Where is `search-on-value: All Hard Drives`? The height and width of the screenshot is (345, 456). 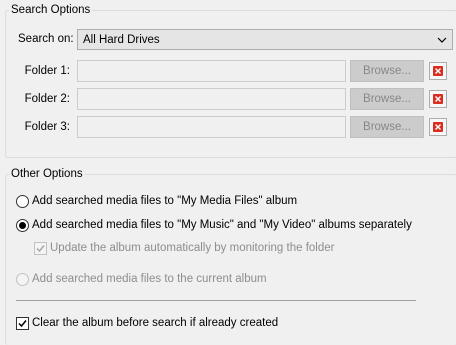 search-on-value: All Hard Drives is located at coordinates (121, 40).